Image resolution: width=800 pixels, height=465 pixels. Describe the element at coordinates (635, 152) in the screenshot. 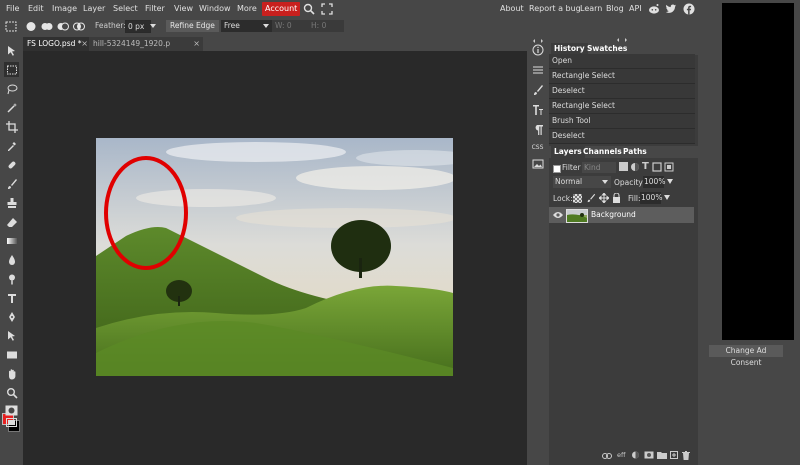

I see `tab-paths: Paths` at that location.